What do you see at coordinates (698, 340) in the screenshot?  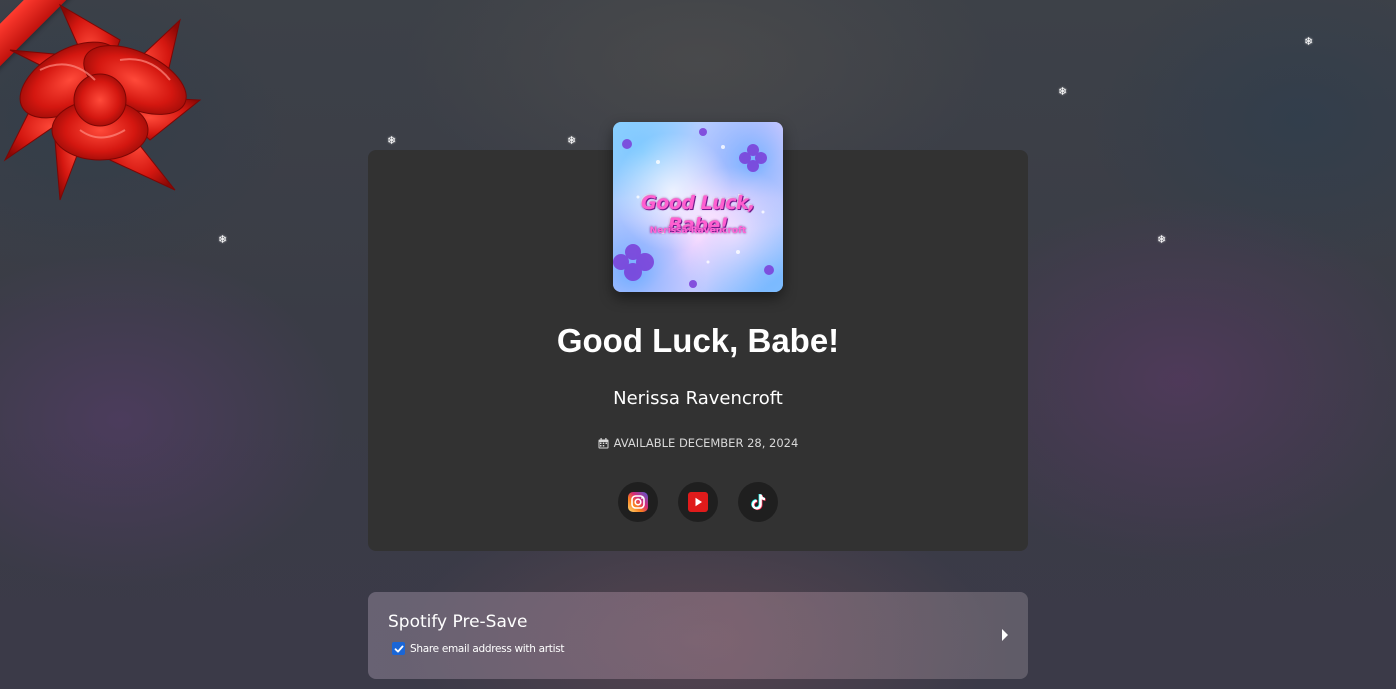 I see `release-title: Good Luck, Babe!` at bounding box center [698, 340].